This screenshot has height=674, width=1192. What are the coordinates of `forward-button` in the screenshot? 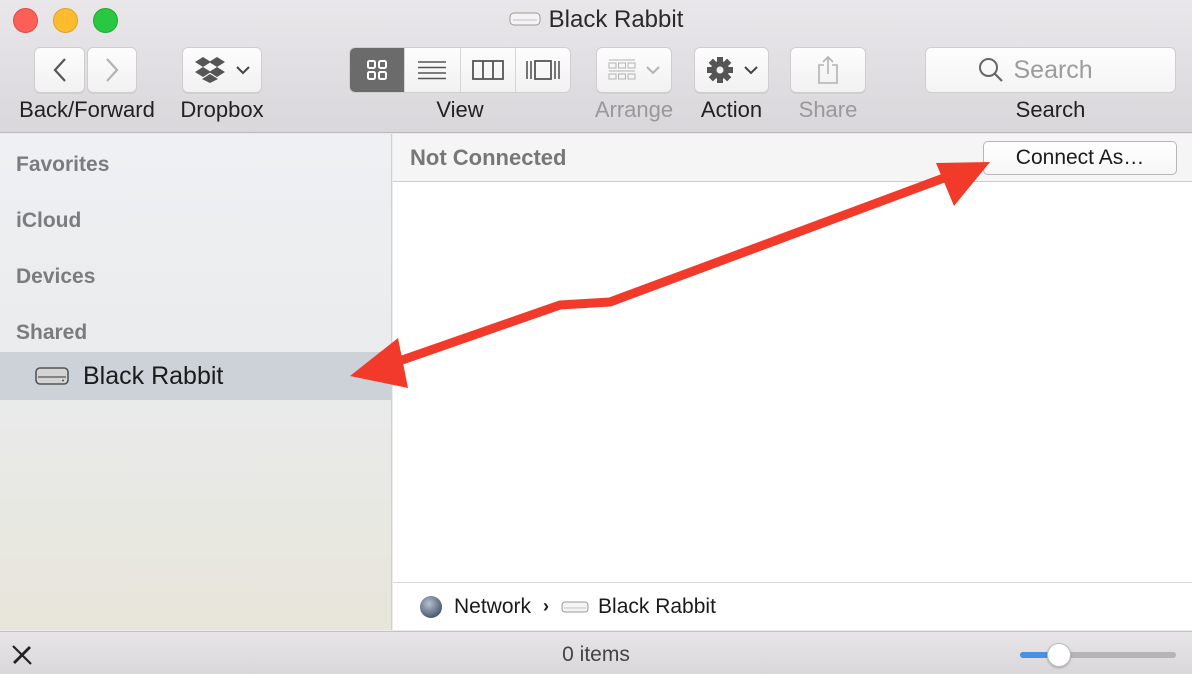 It's located at (112, 70).